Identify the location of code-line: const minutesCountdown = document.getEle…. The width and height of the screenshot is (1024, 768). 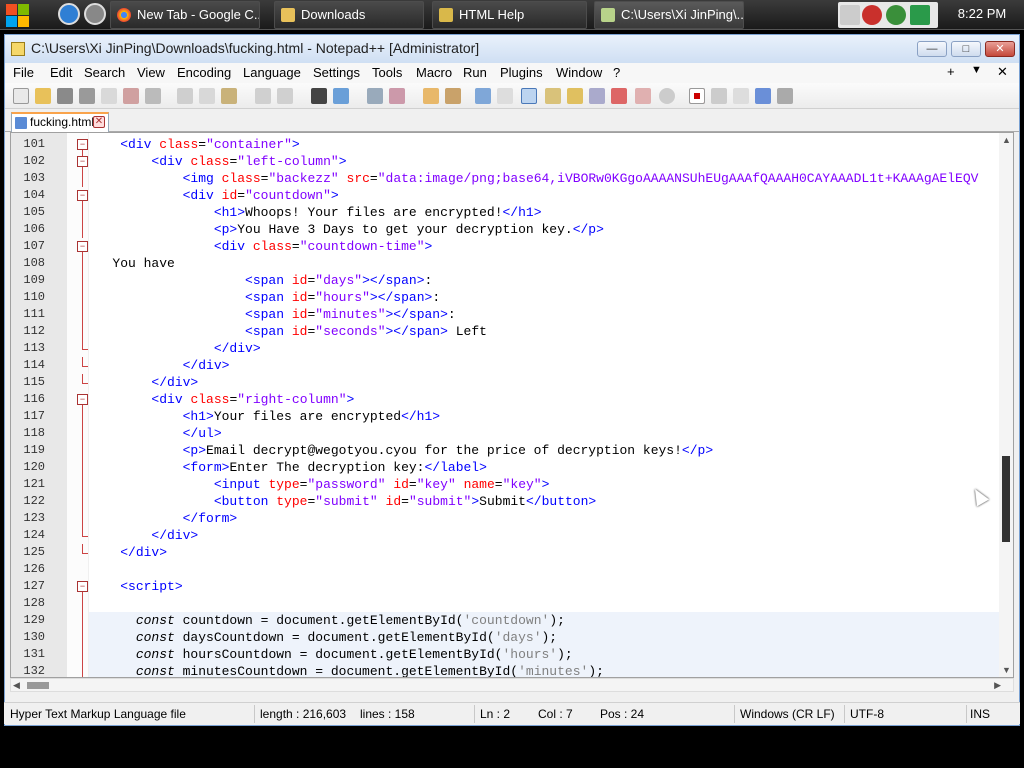
(544, 670).